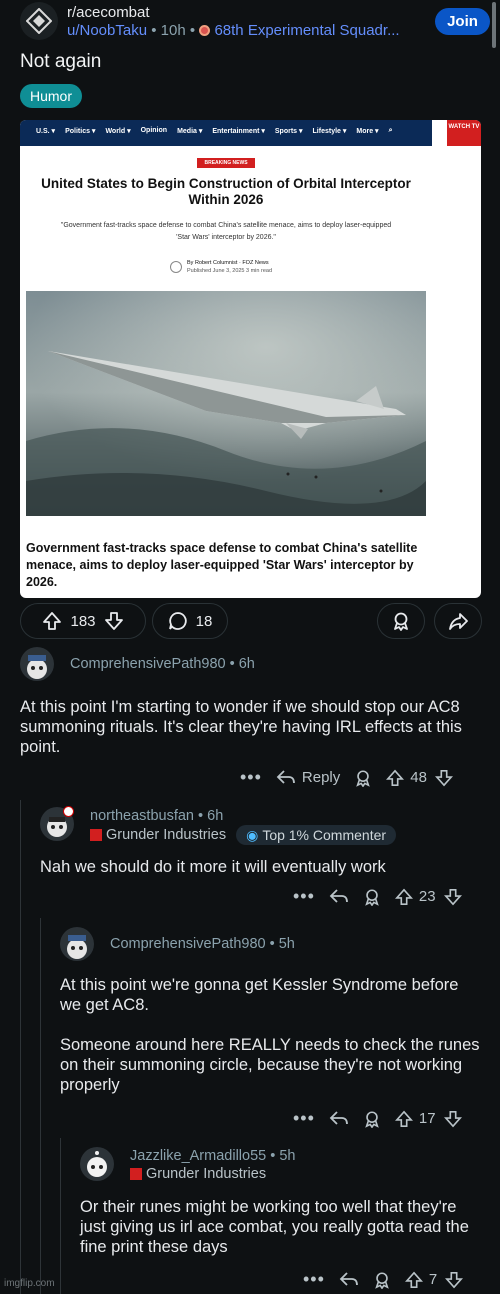  I want to click on subreddit-name: r/acecombat, so click(108, 12).